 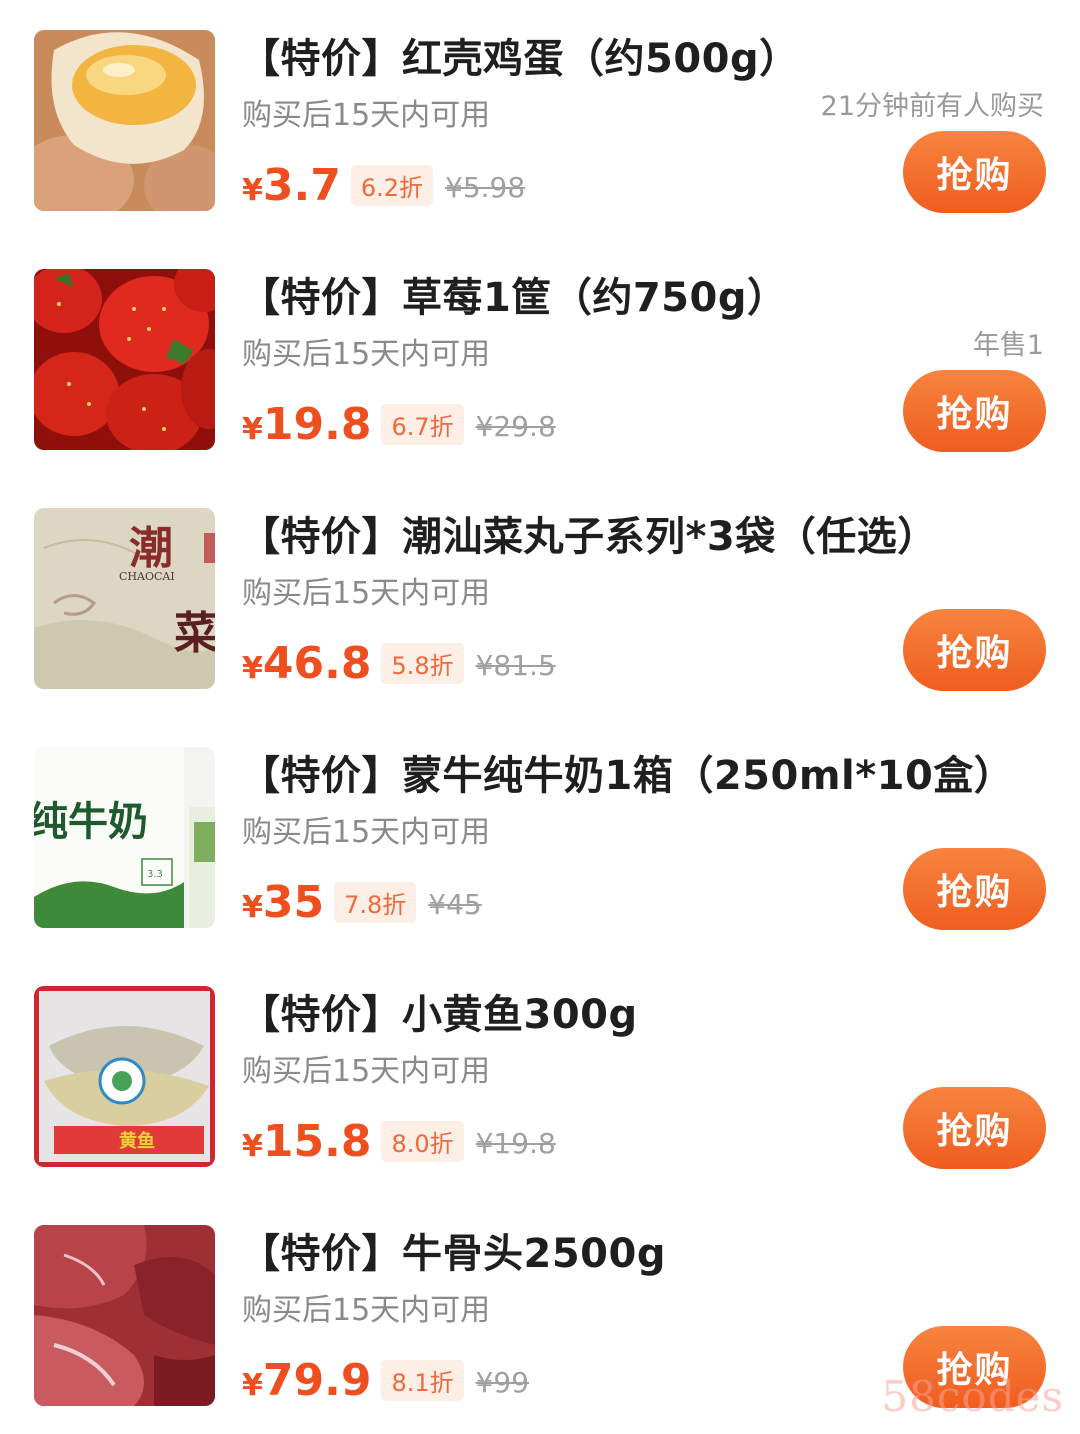 I want to click on watermark: 58codes, so click(x=972, y=1396).